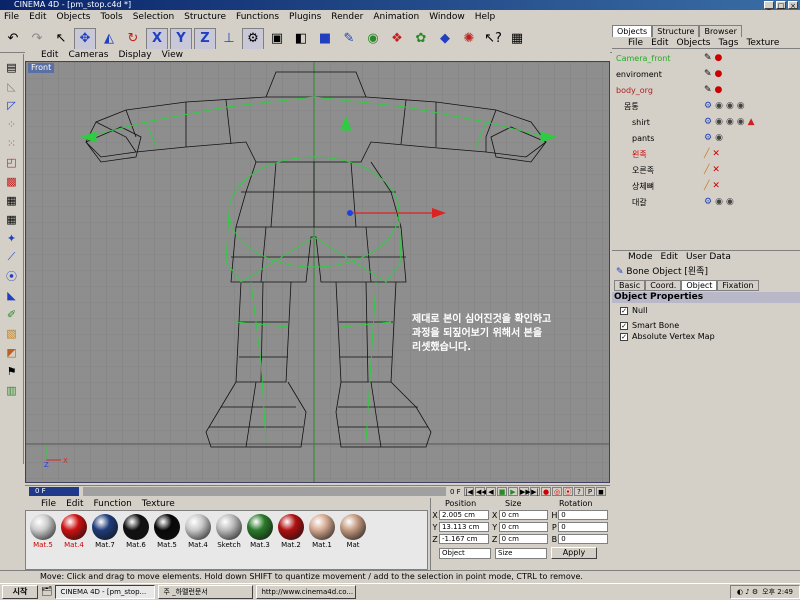 The image size is (800, 600). I want to click on minimize-button: _, so click(769, 5).